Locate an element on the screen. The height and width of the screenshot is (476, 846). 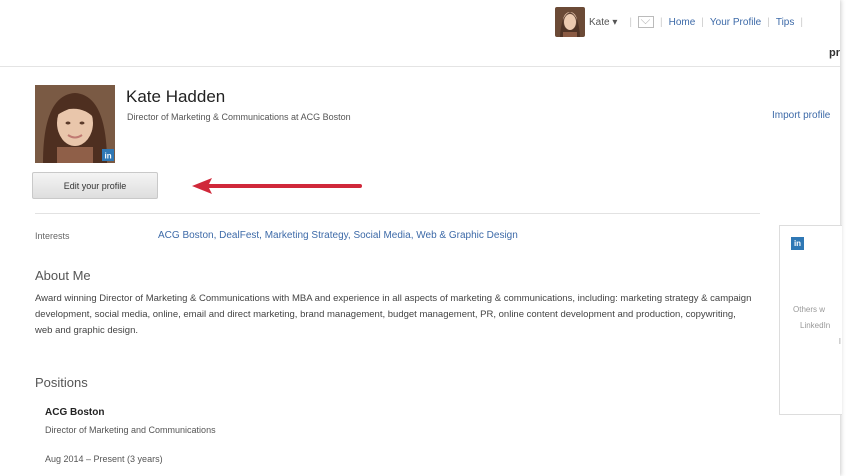
cropped-heading: pr is located at coordinates (834, 53).